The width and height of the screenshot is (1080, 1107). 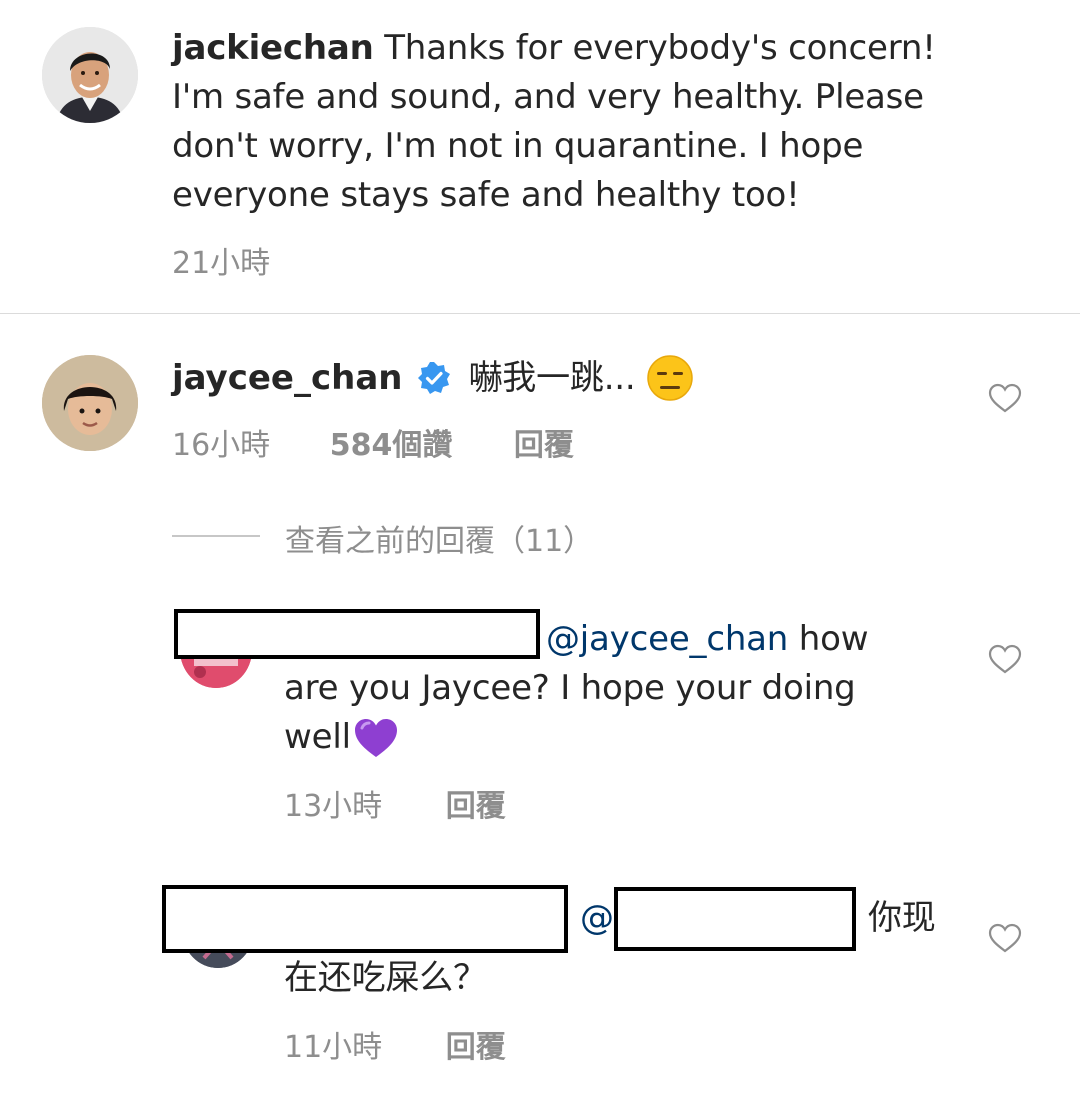 I want to click on jaycee-timestamp: 16小時, so click(x=221, y=445).